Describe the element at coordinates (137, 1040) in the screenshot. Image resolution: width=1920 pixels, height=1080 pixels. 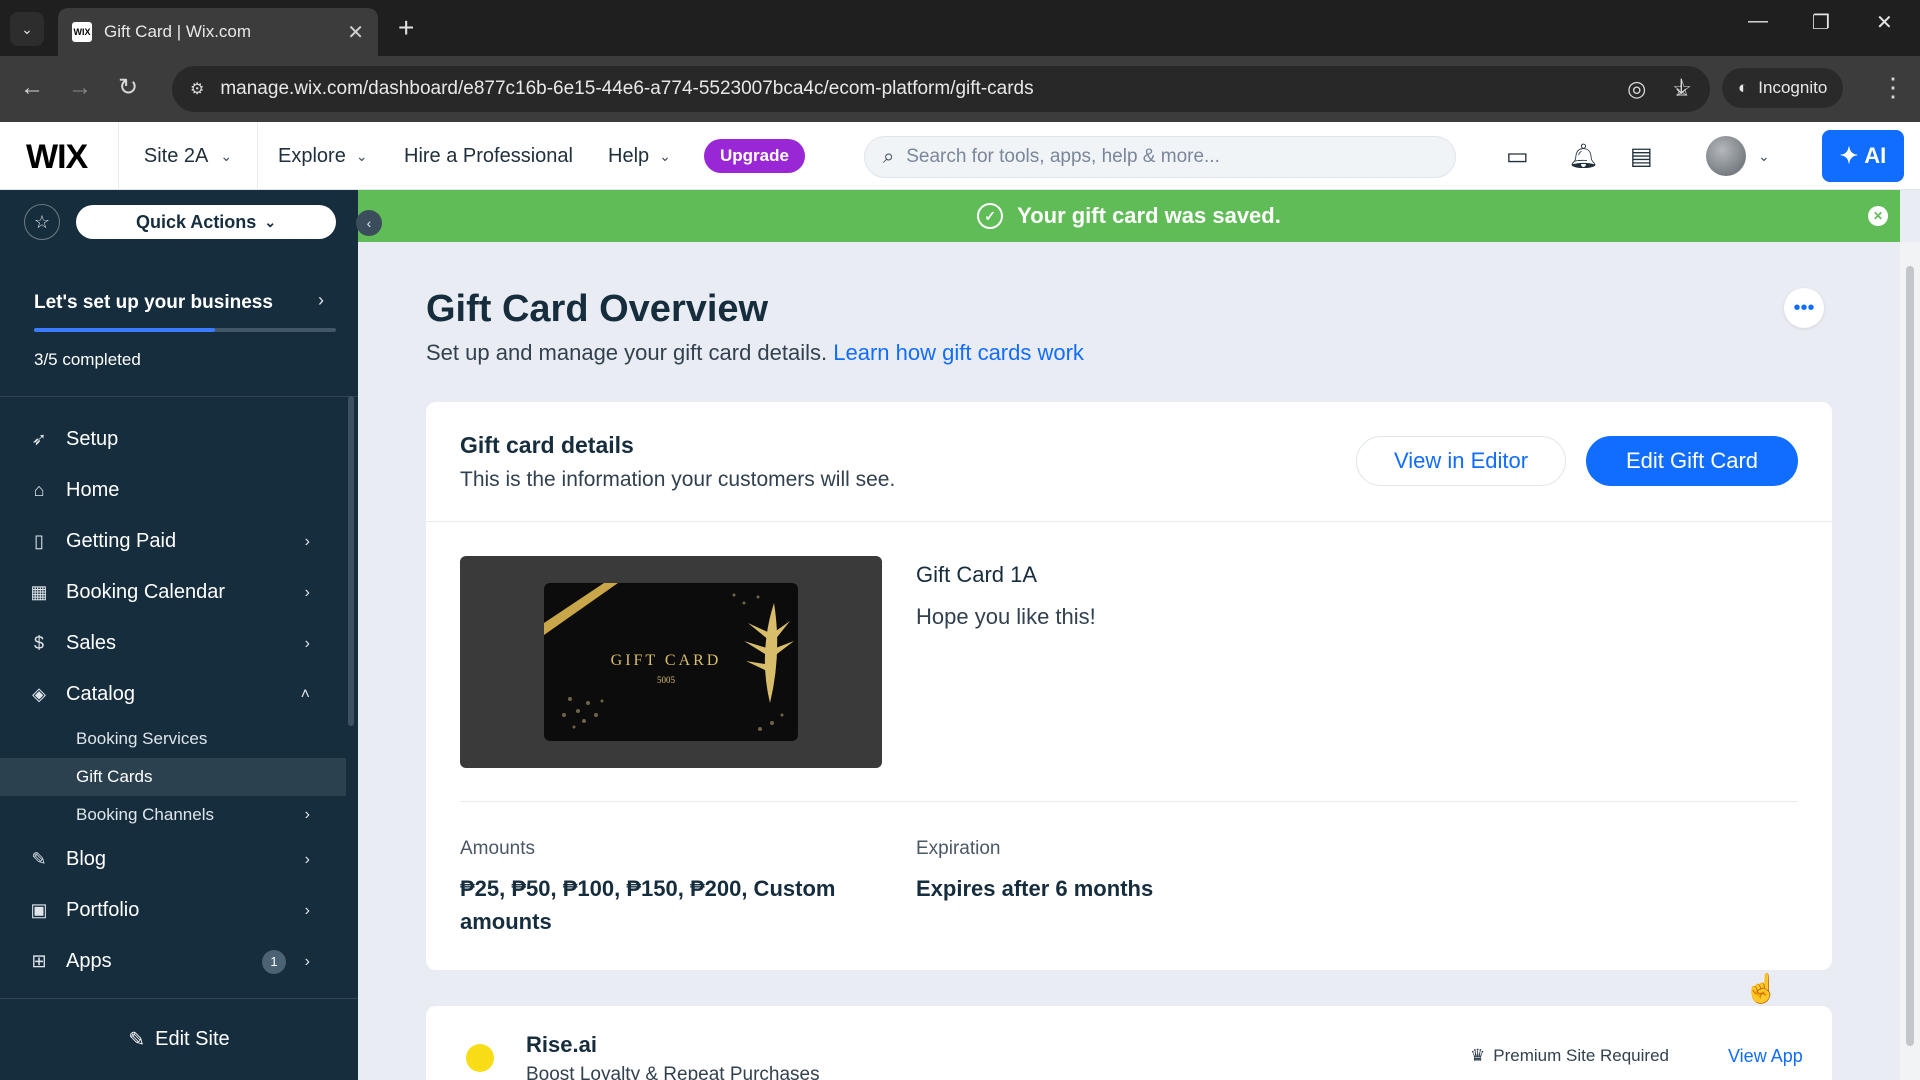
I see `pencil-icon: ✎` at that location.